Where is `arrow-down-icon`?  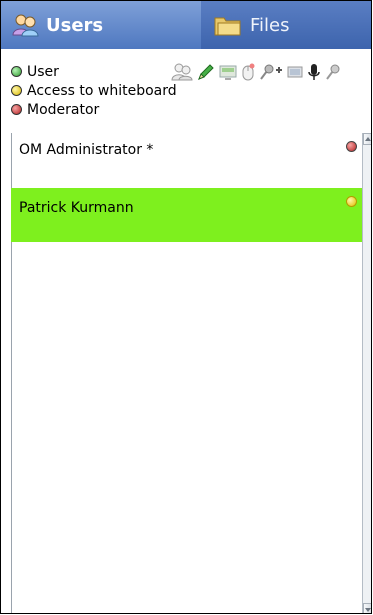 arrow-down-icon is located at coordinates (368, 610).